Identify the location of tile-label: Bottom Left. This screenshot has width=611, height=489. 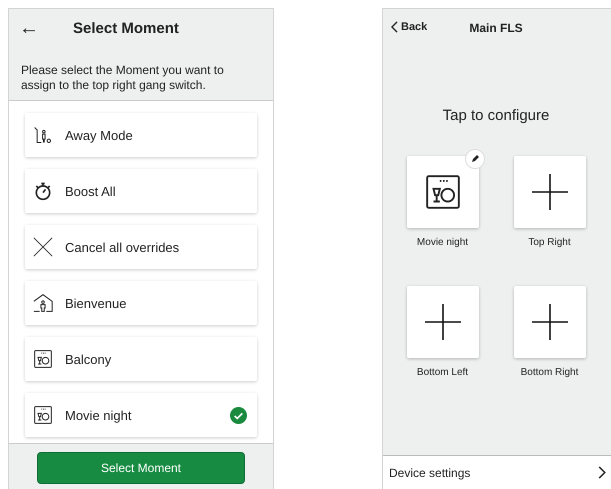
(442, 372).